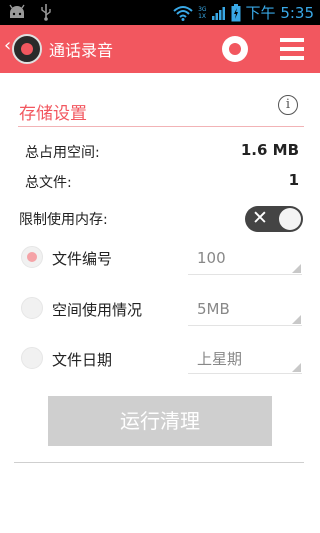  Describe the element at coordinates (160, 49) in the screenshot. I see `app-bar: ‹ 通话录音` at that location.